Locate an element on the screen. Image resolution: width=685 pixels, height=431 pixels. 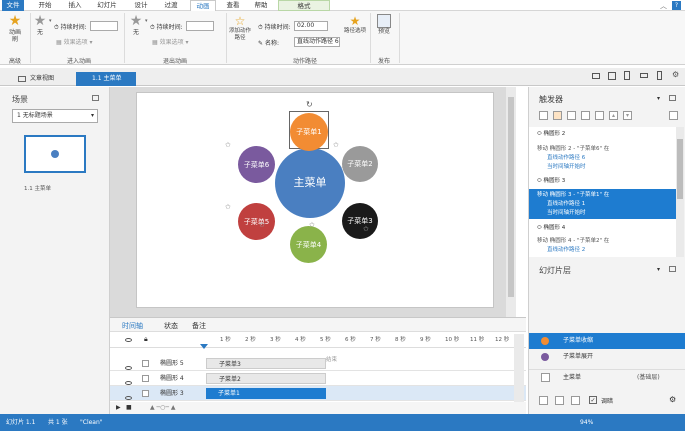
play-icon: ▶ is located at coordinates (118, 407).